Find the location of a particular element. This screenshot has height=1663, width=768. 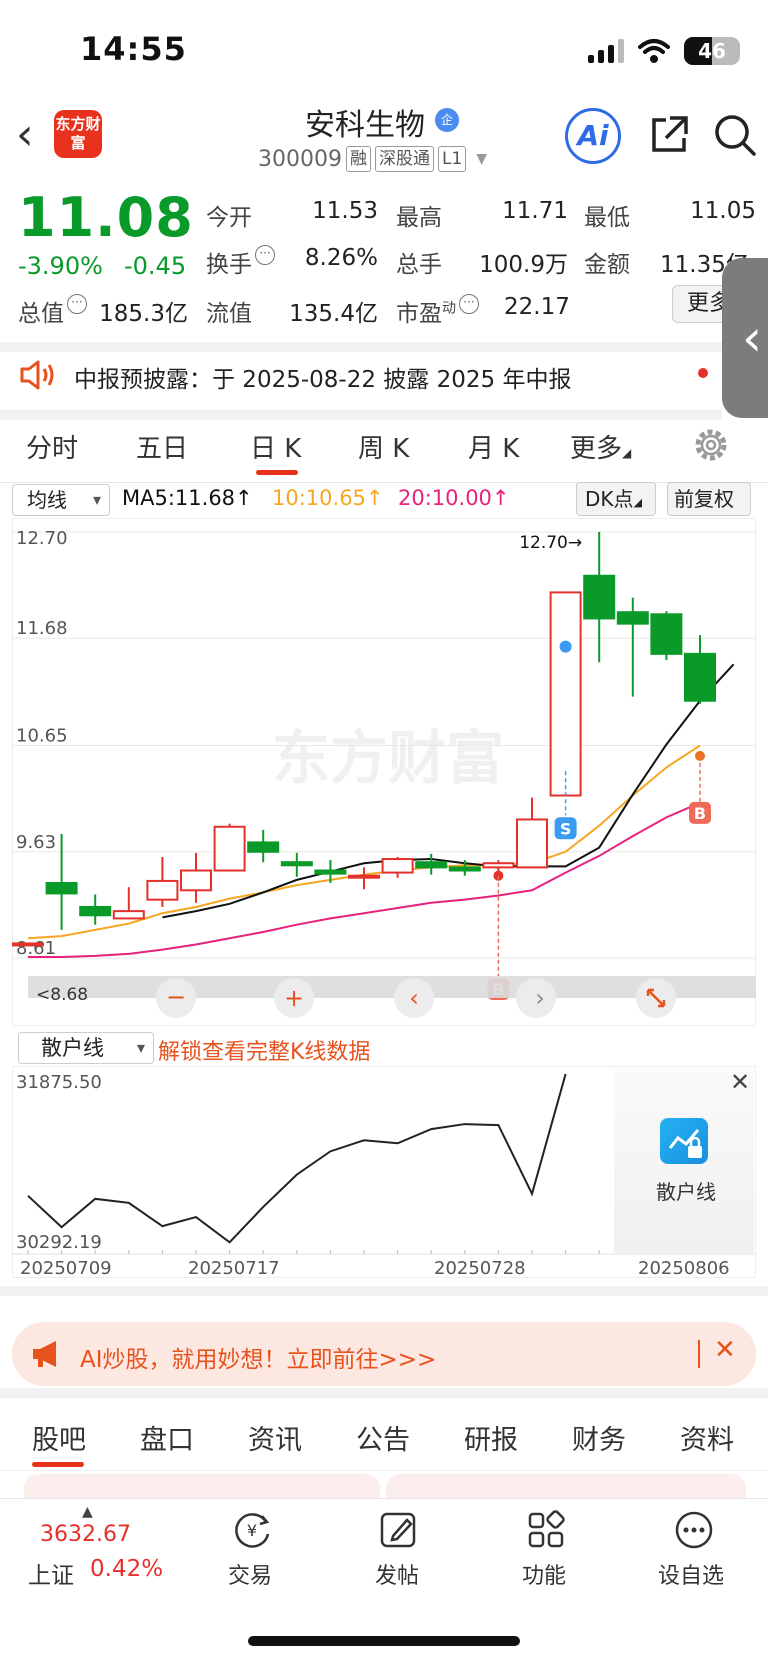

tab-order-book: 盘口 is located at coordinates (167, 1437).